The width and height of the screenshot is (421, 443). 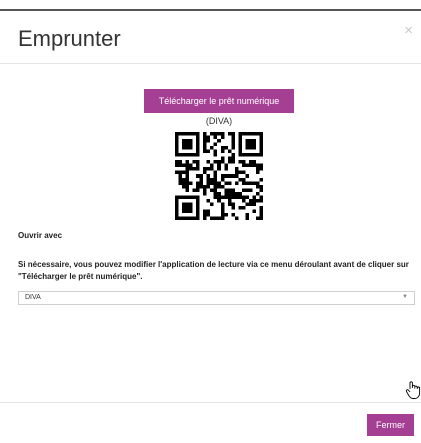 I want to click on app-name-note: (DIVA), so click(x=219, y=121).